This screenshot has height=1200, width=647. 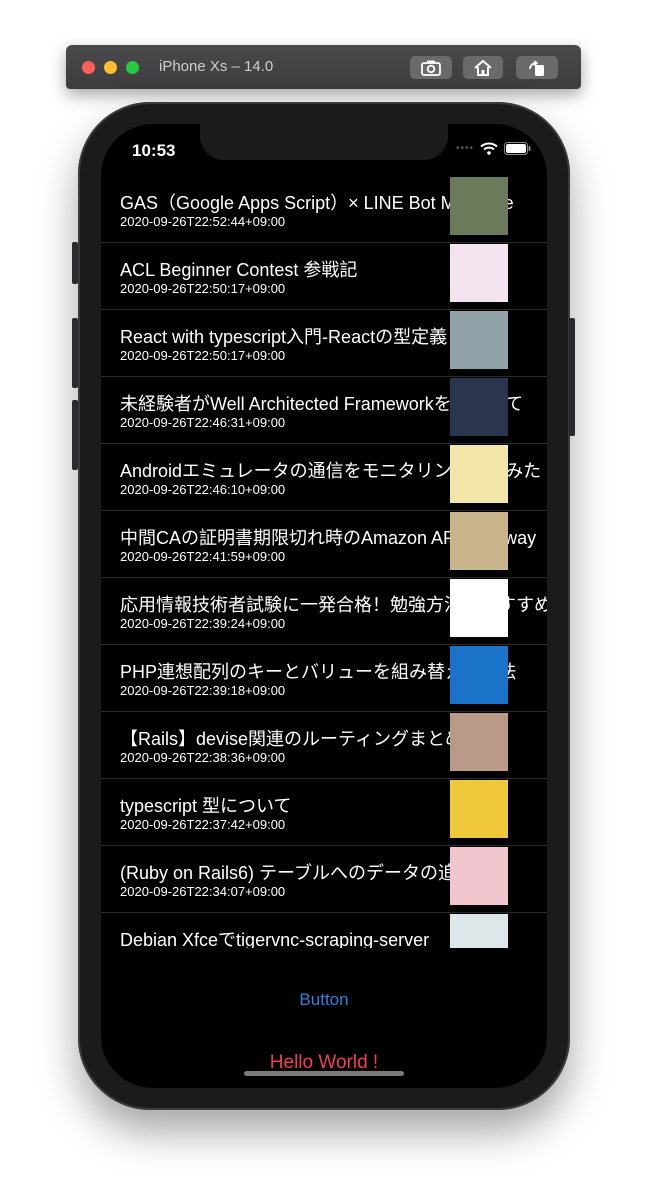 What do you see at coordinates (75, 435) in the screenshot?
I see `volume-down-button` at bounding box center [75, 435].